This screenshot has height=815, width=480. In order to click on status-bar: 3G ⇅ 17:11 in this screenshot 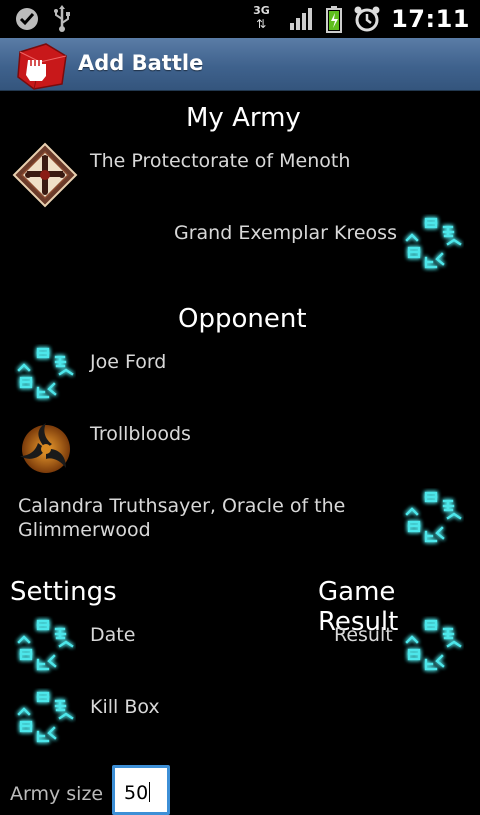, I will do `click(240, 19)`.